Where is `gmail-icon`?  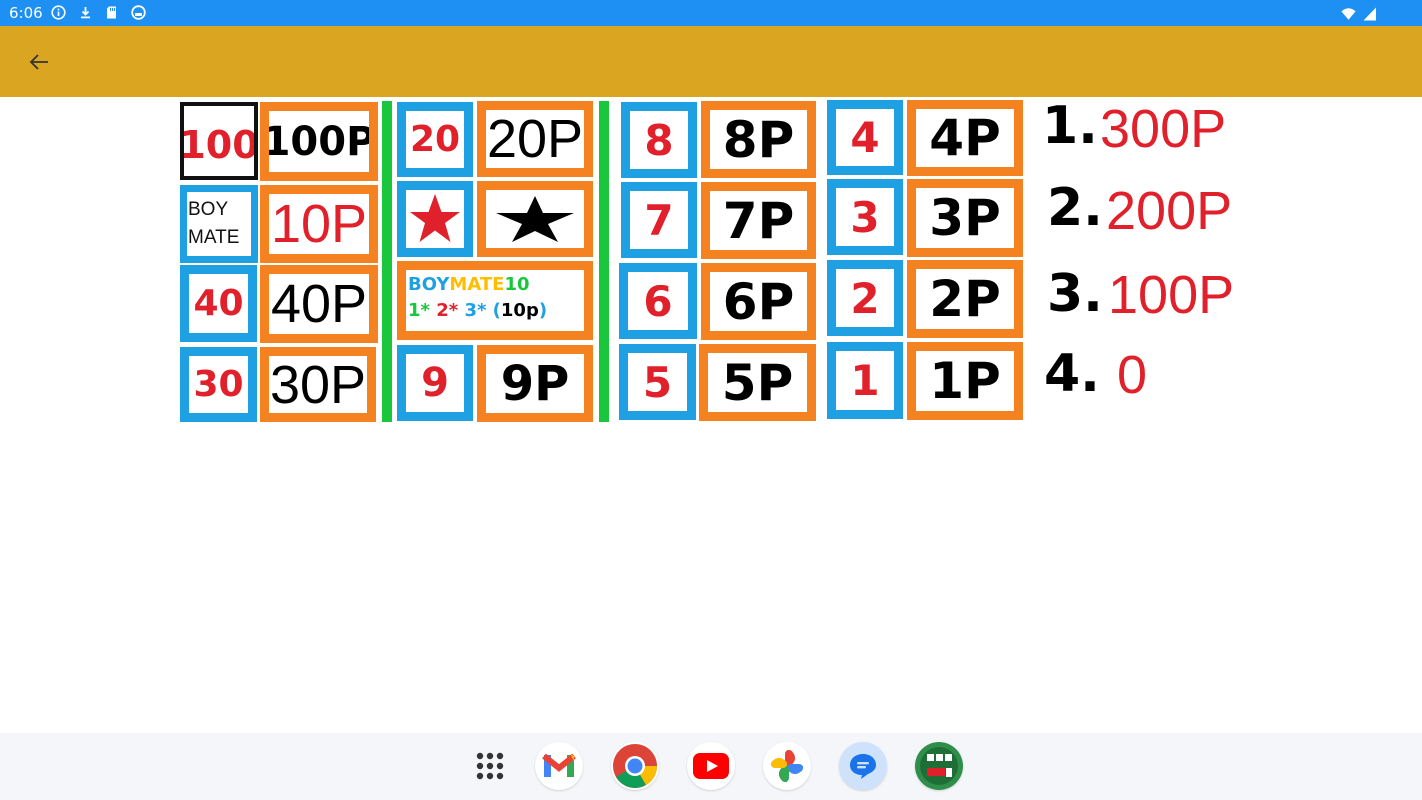
gmail-icon is located at coordinates (559, 766).